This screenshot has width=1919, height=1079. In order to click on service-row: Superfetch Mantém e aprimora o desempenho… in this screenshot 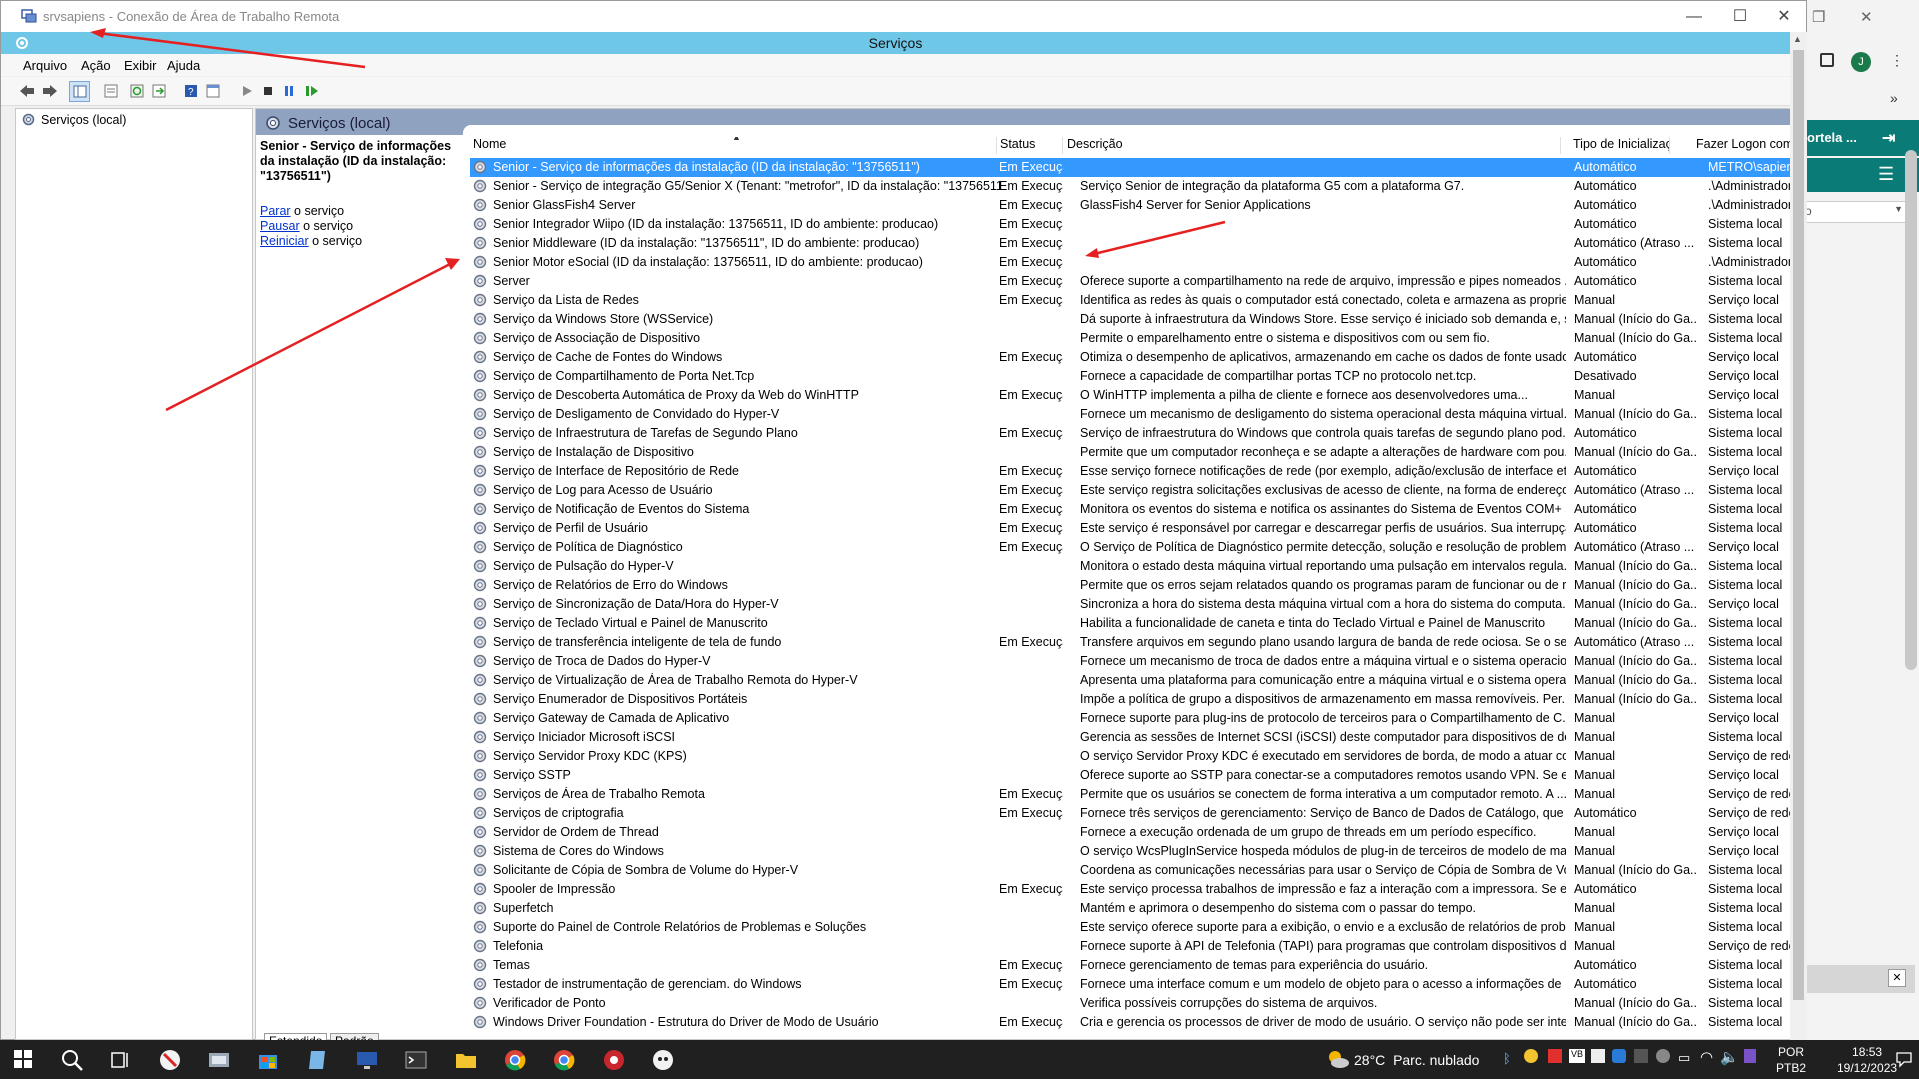, I will do `click(1130, 908)`.